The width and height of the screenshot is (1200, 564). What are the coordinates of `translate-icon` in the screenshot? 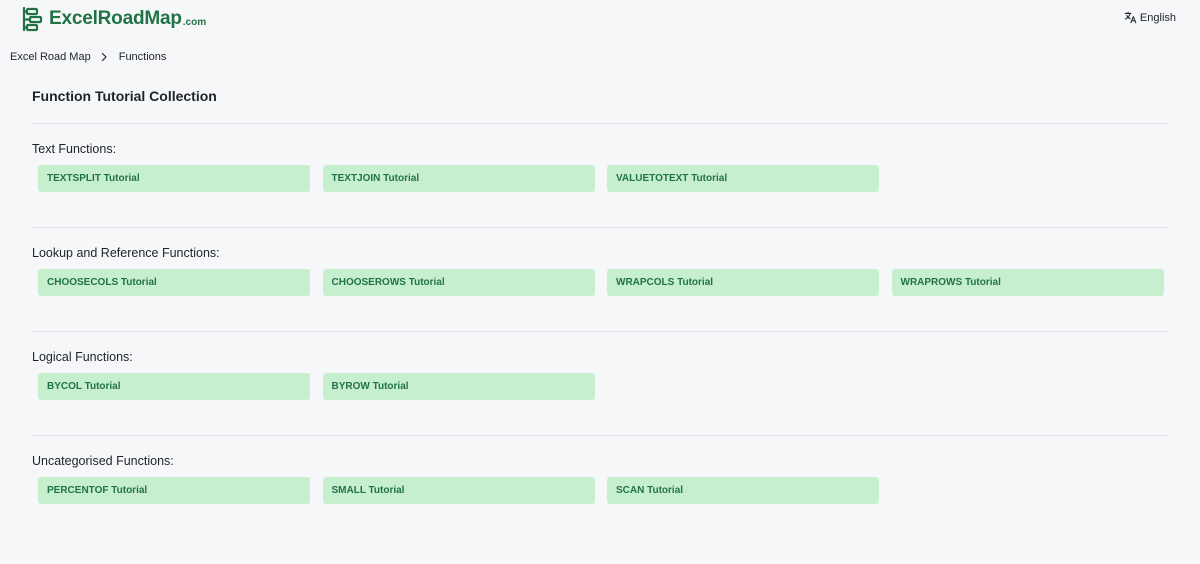 It's located at (1130, 17).